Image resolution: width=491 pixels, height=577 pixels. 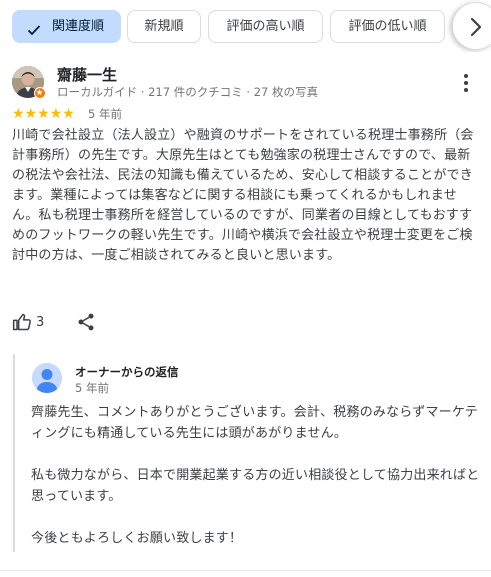 What do you see at coordinates (476, 27) in the screenshot?
I see `chevron-right-icon` at bounding box center [476, 27].